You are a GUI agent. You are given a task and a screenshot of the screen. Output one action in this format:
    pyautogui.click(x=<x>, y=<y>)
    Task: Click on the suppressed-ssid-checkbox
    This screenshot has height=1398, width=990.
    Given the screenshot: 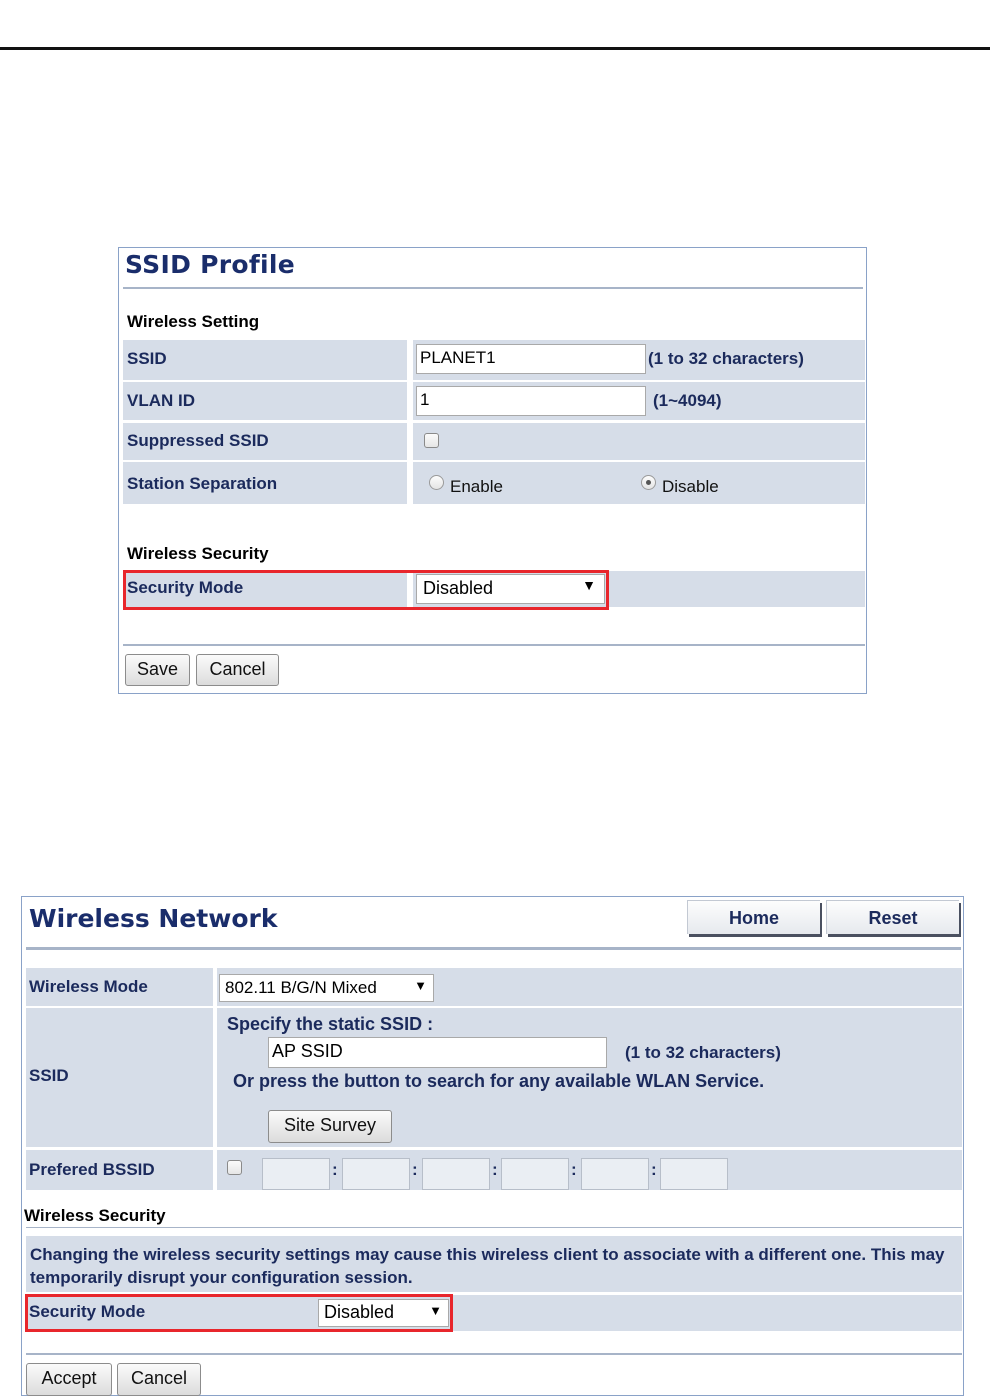 What is the action you would take?
    pyautogui.click(x=431, y=440)
    